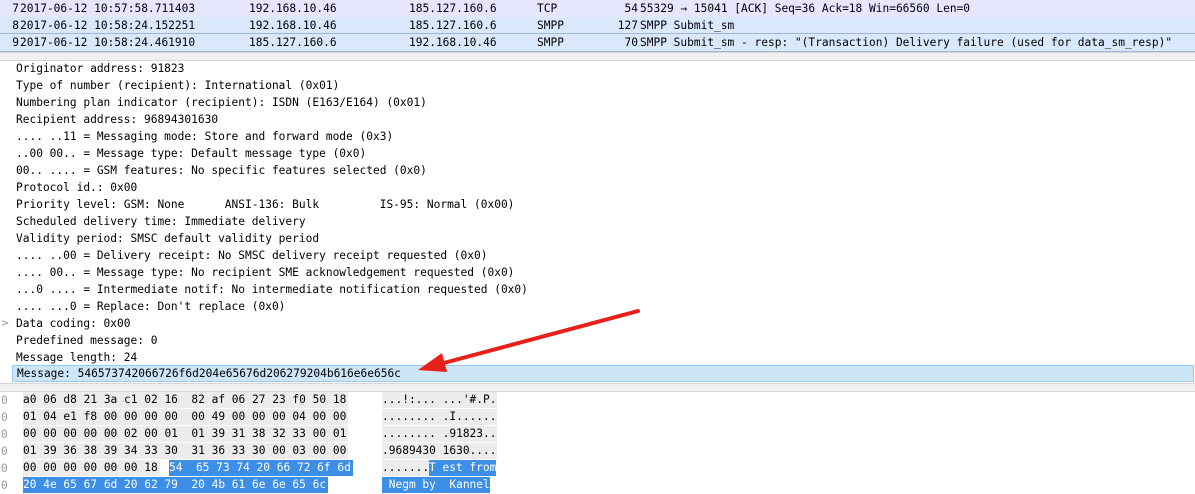 This screenshot has height=494, width=1195. I want to click on detail-line-recipient-address: Recipient address: 96894301630, so click(117, 119).